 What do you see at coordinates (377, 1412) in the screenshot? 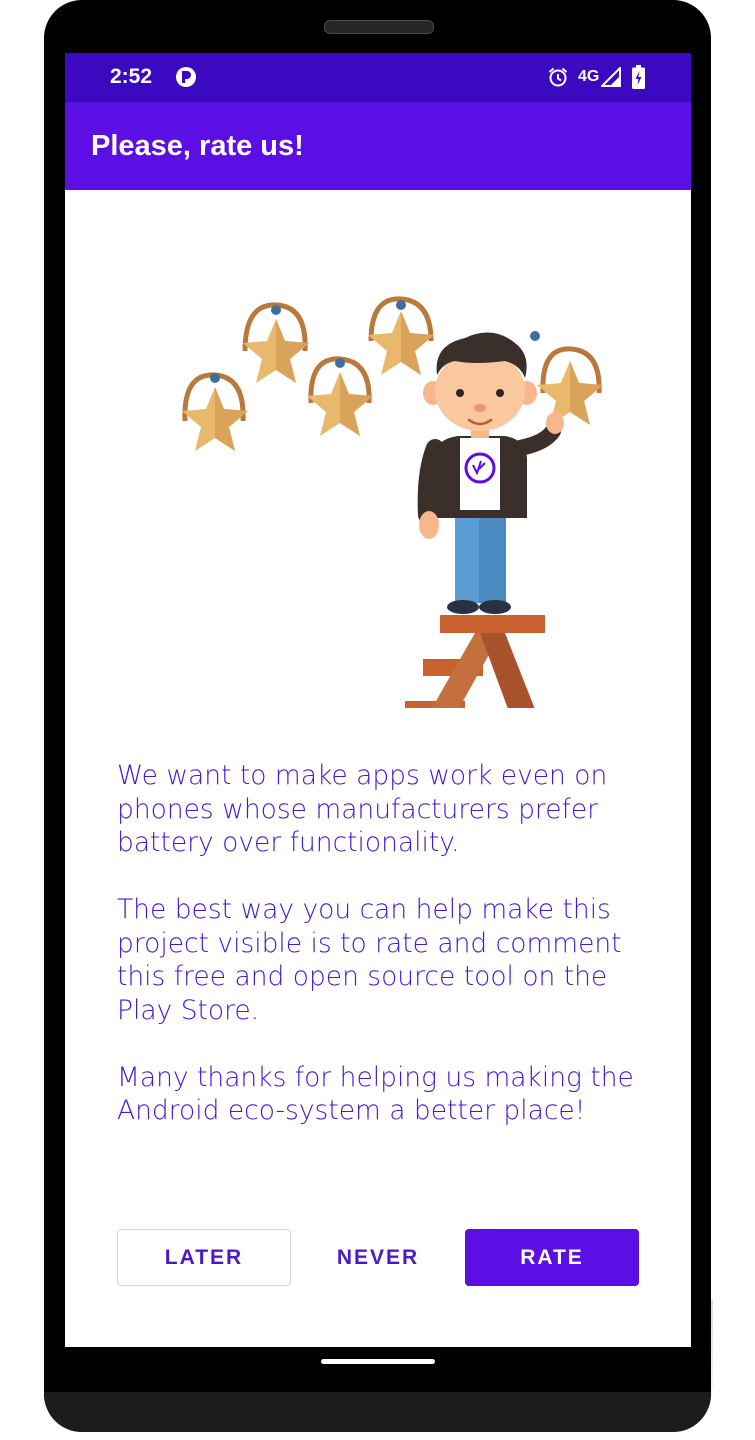
I see `phone-chin` at bounding box center [377, 1412].